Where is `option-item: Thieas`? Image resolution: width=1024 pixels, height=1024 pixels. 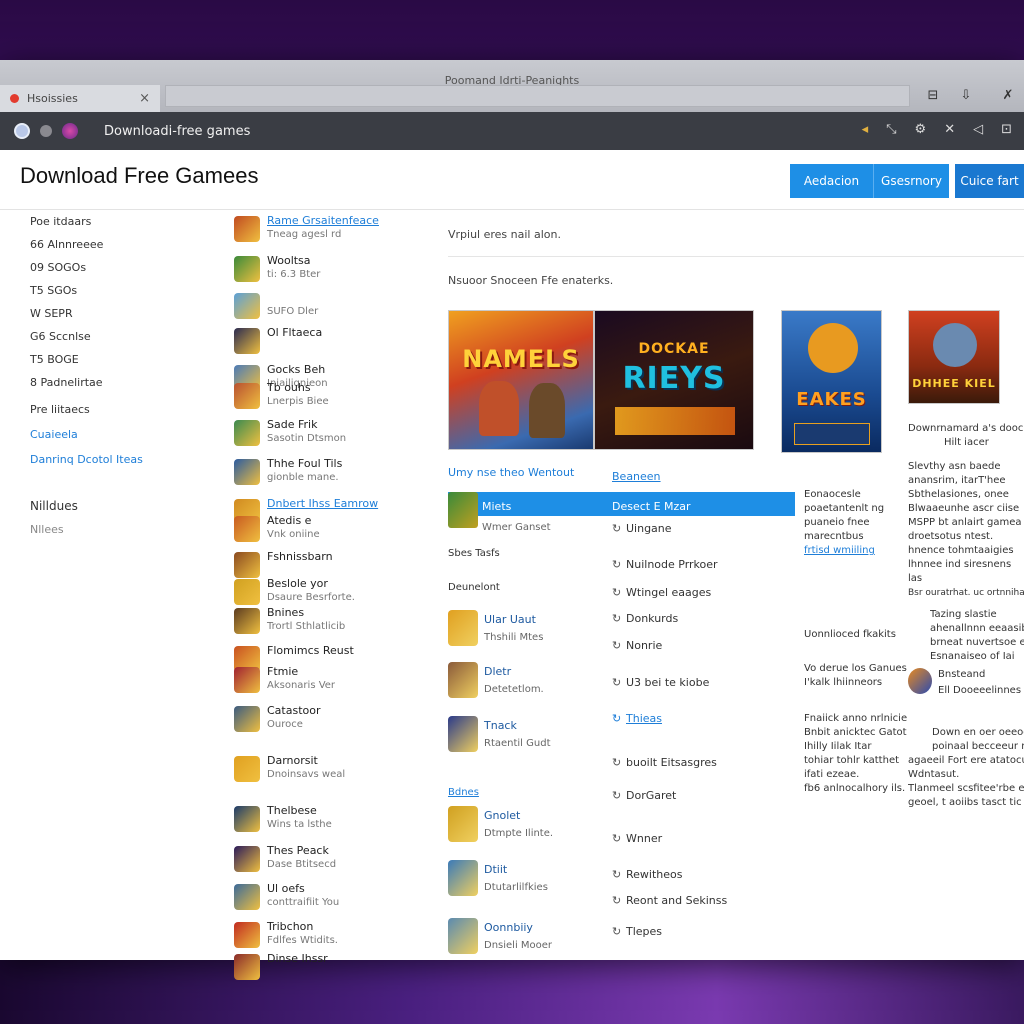
option-item: Thieas is located at coordinates (644, 718).